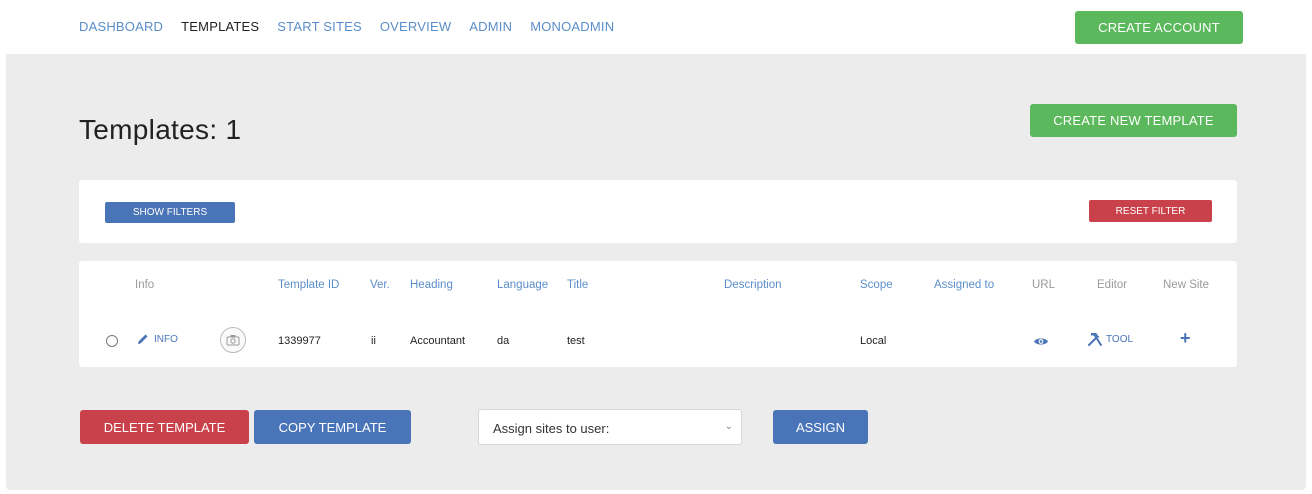 This screenshot has width=1312, height=494. I want to click on pencil-icon, so click(143, 339).